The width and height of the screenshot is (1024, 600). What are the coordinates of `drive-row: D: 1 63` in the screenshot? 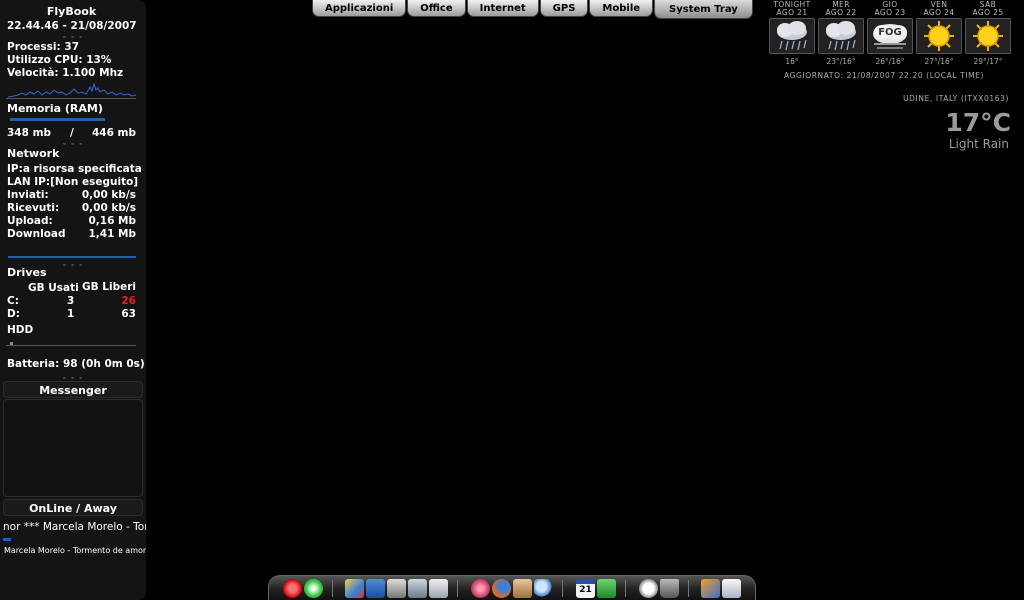 It's located at (71, 314).